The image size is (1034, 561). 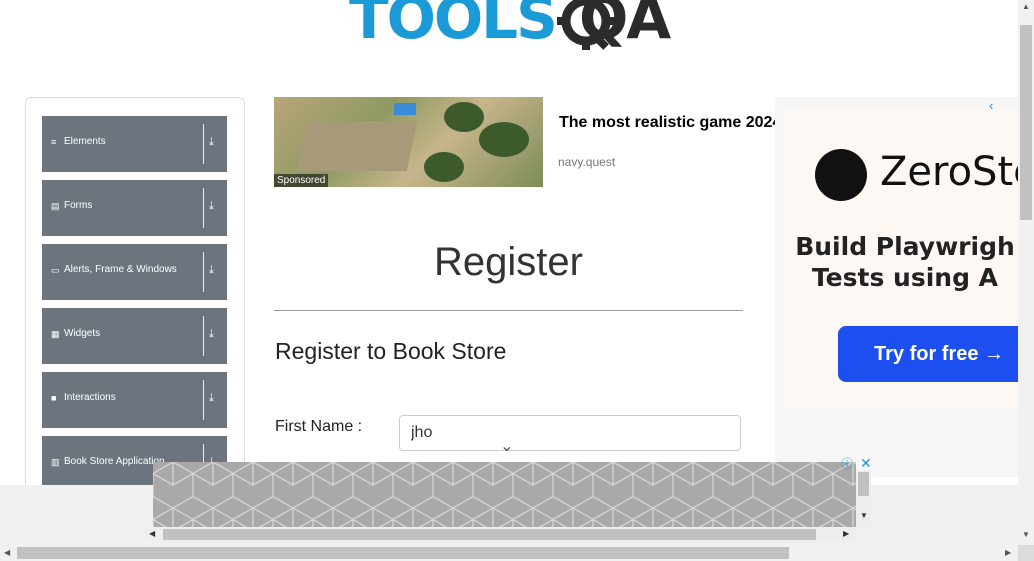 What do you see at coordinates (54, 142) in the screenshot?
I see `hamburger-icon: ≡` at bounding box center [54, 142].